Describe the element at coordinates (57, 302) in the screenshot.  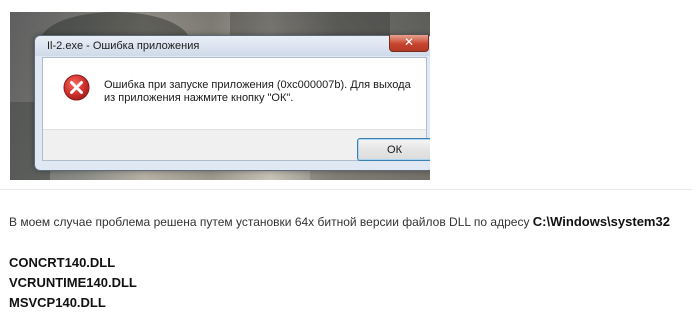
I see `dll-item-msvcp: MSVCP140.DLL` at that location.